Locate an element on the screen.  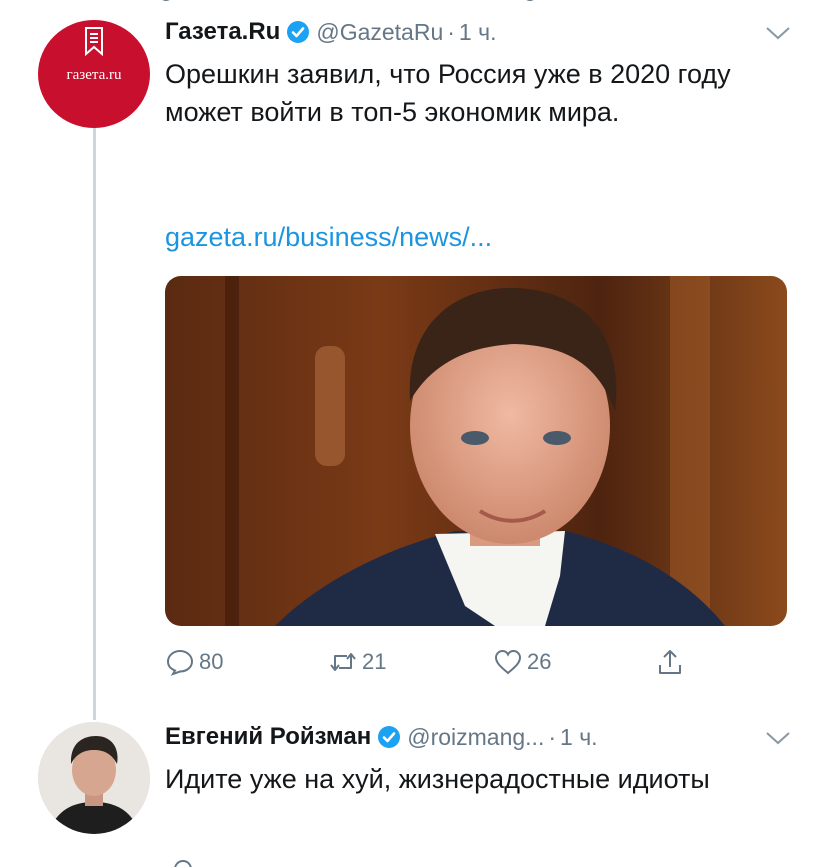
like-count: 26 is located at coordinates (539, 661).